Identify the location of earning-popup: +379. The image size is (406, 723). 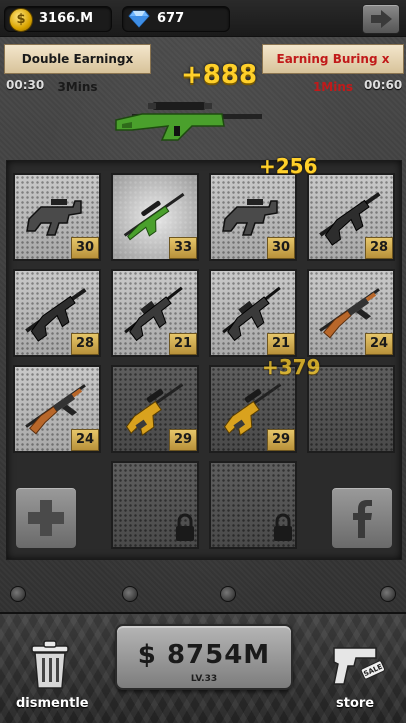
(291, 367).